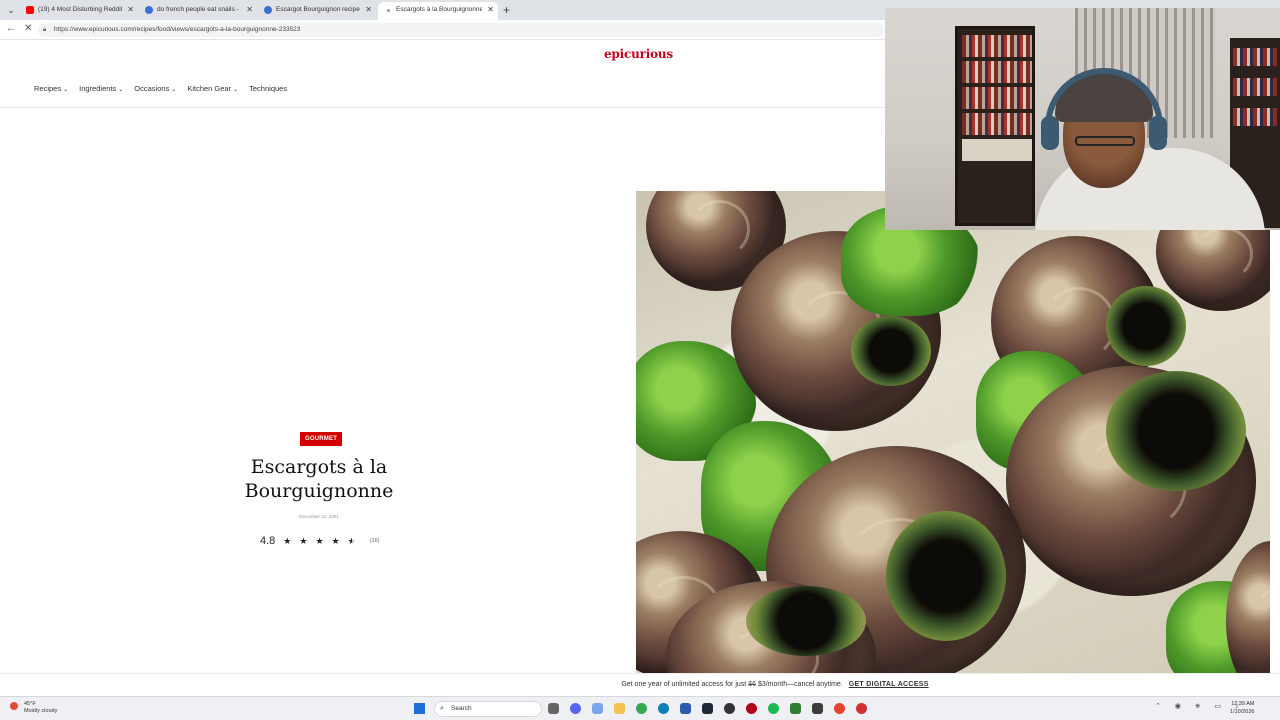 This screenshot has height=720, width=1280. I want to click on nav-techniques: Techniques, so click(268, 88).